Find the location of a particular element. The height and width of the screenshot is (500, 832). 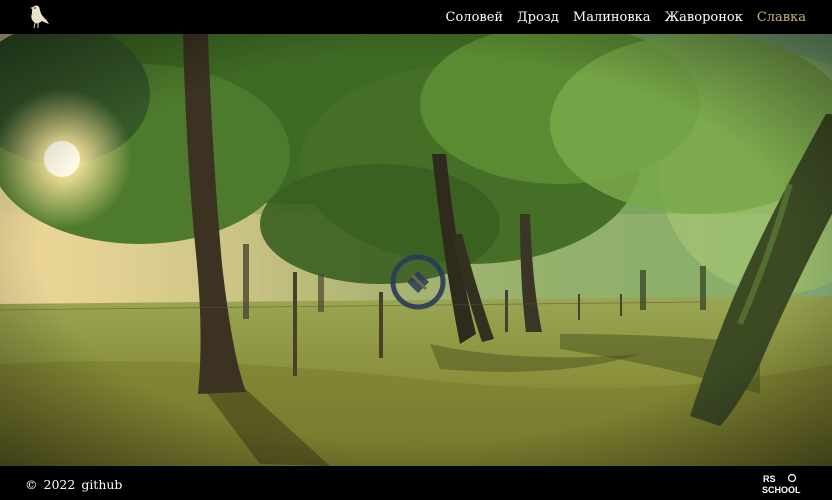

copyright: © 2022 github is located at coordinates (73, 484).